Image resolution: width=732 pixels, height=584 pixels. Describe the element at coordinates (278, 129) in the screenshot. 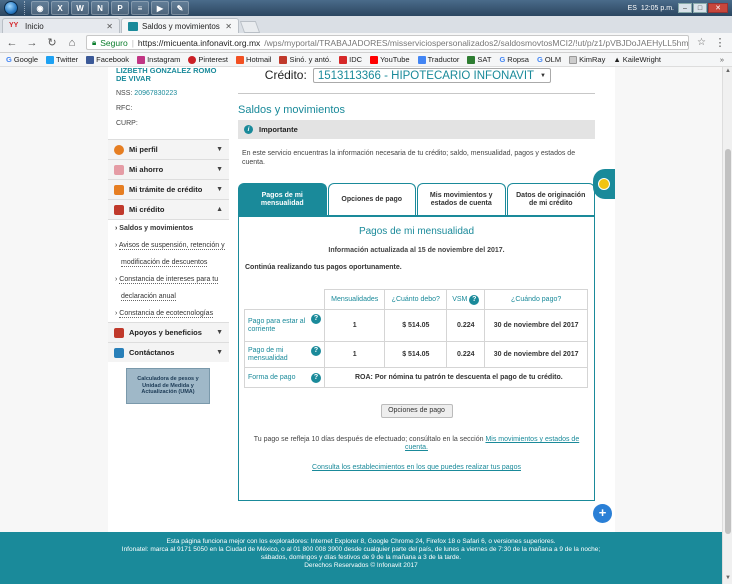

I see `important-label: Importante` at that location.